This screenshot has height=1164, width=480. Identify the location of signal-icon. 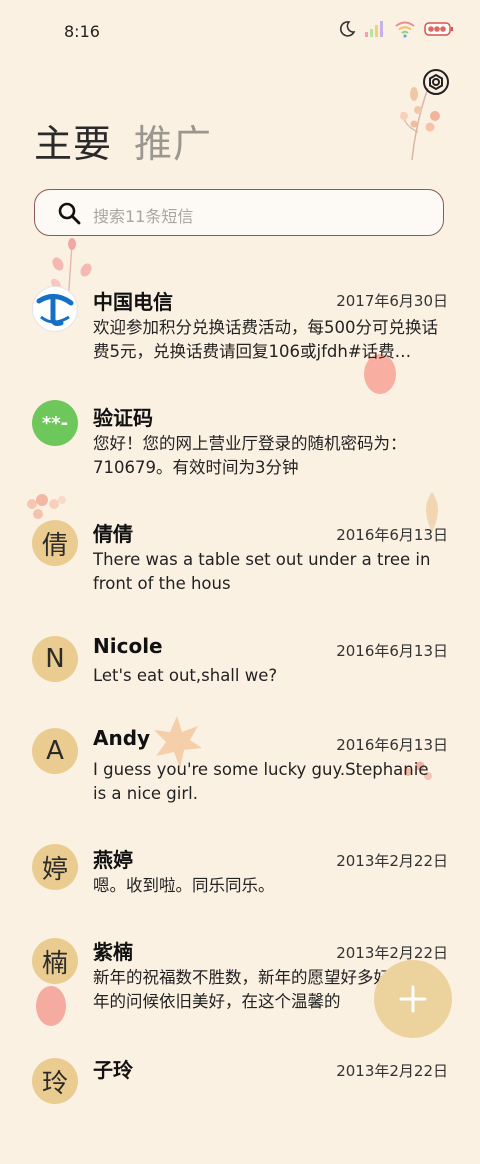
(374, 29).